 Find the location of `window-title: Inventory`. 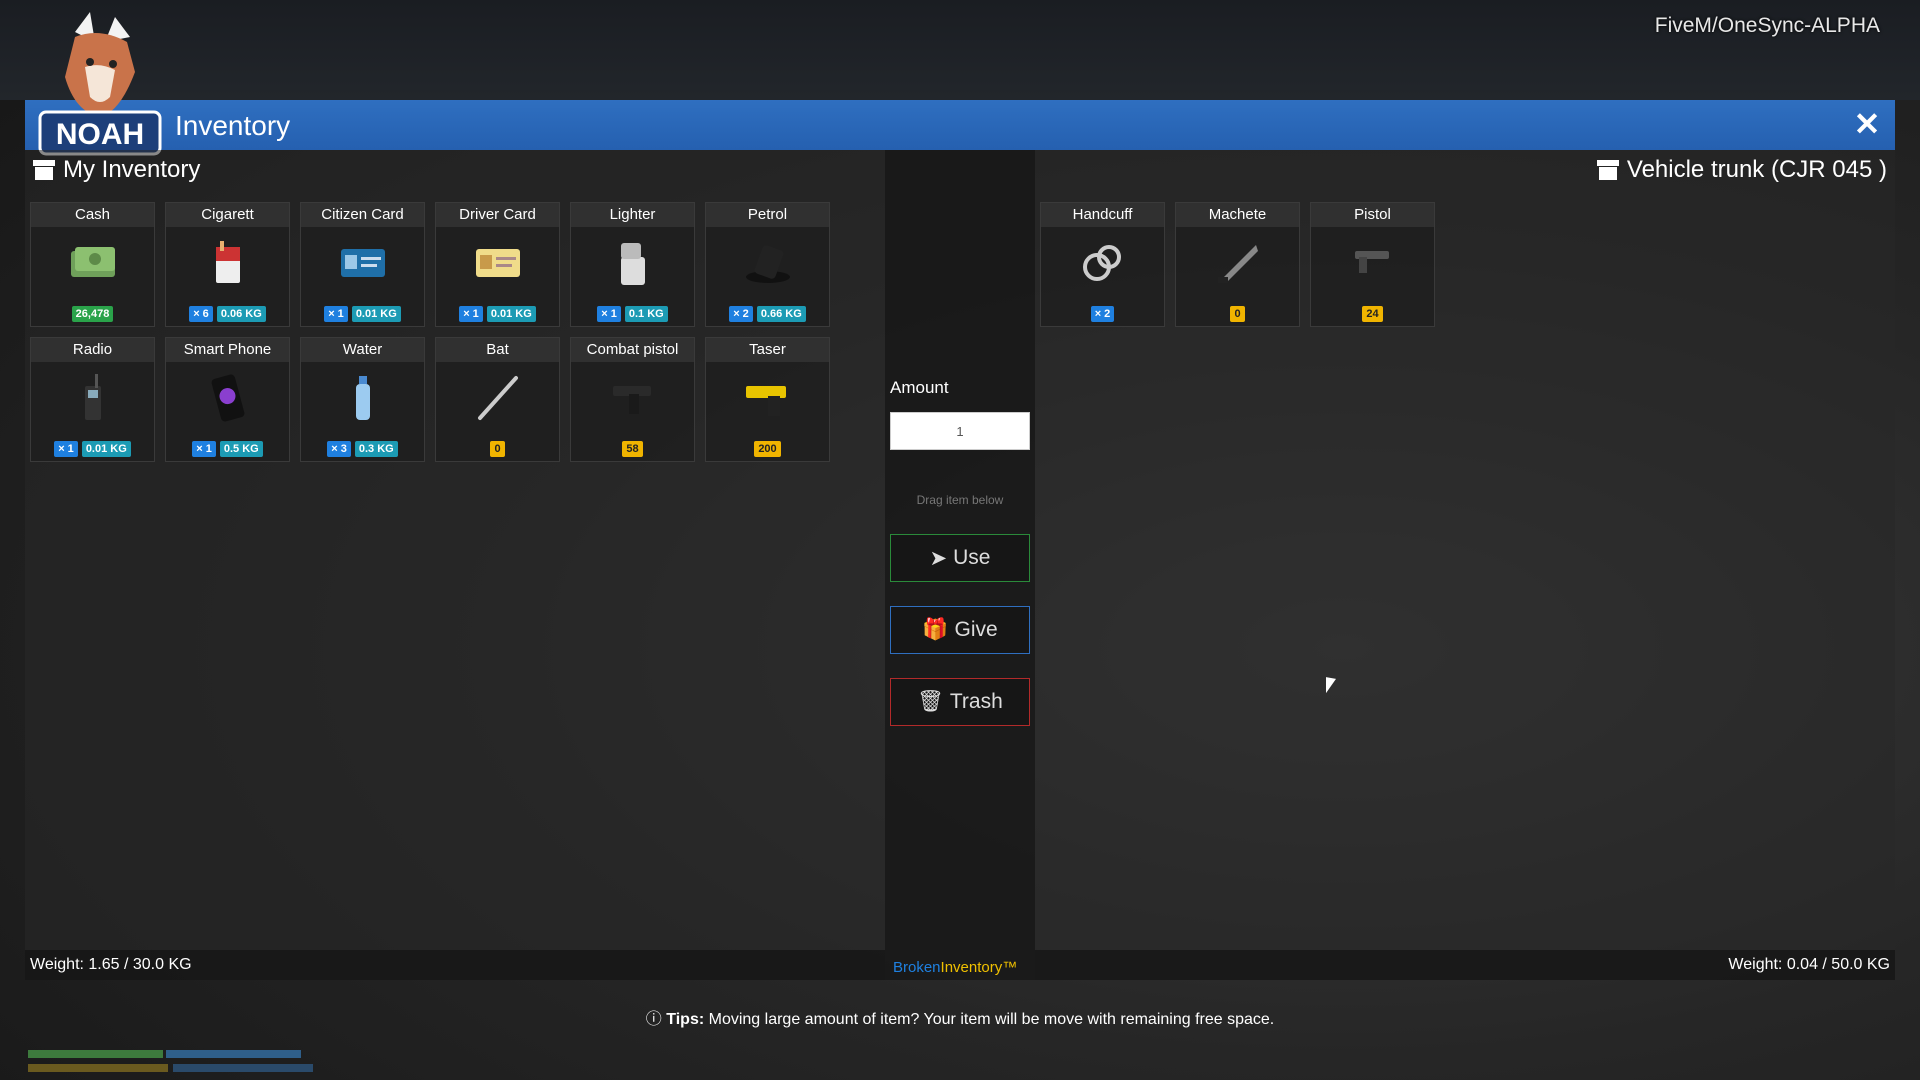

window-title: Inventory is located at coordinates (233, 125).